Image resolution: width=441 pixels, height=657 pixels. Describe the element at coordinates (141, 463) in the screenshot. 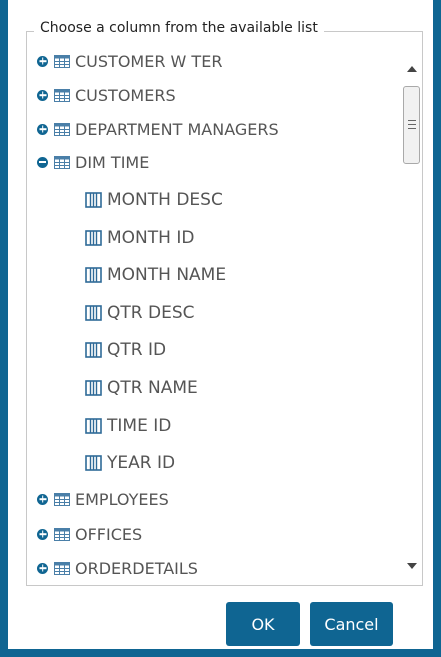

I see `tree-item-label: YEAR ID` at that location.